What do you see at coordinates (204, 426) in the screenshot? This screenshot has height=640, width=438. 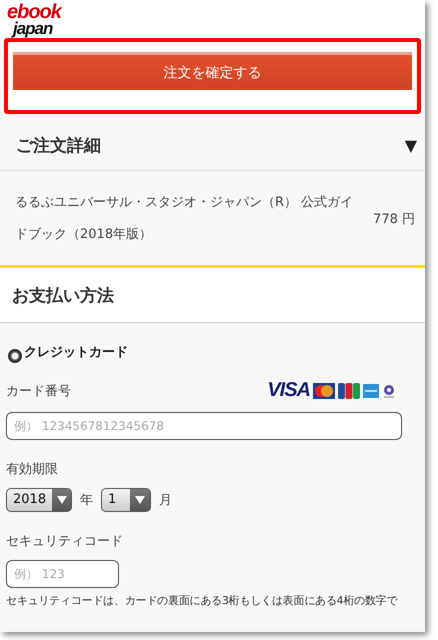 I see `card-number-field: 例） 1234567812345678` at bounding box center [204, 426].